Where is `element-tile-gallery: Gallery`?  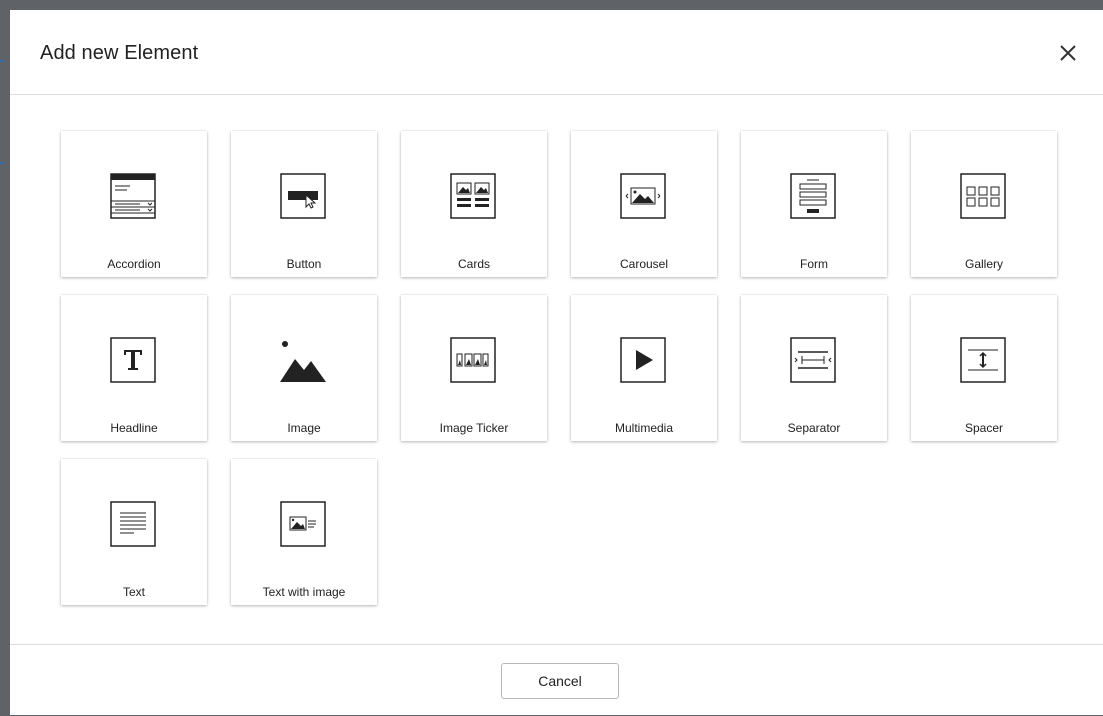
element-tile-gallery: Gallery is located at coordinates (984, 204).